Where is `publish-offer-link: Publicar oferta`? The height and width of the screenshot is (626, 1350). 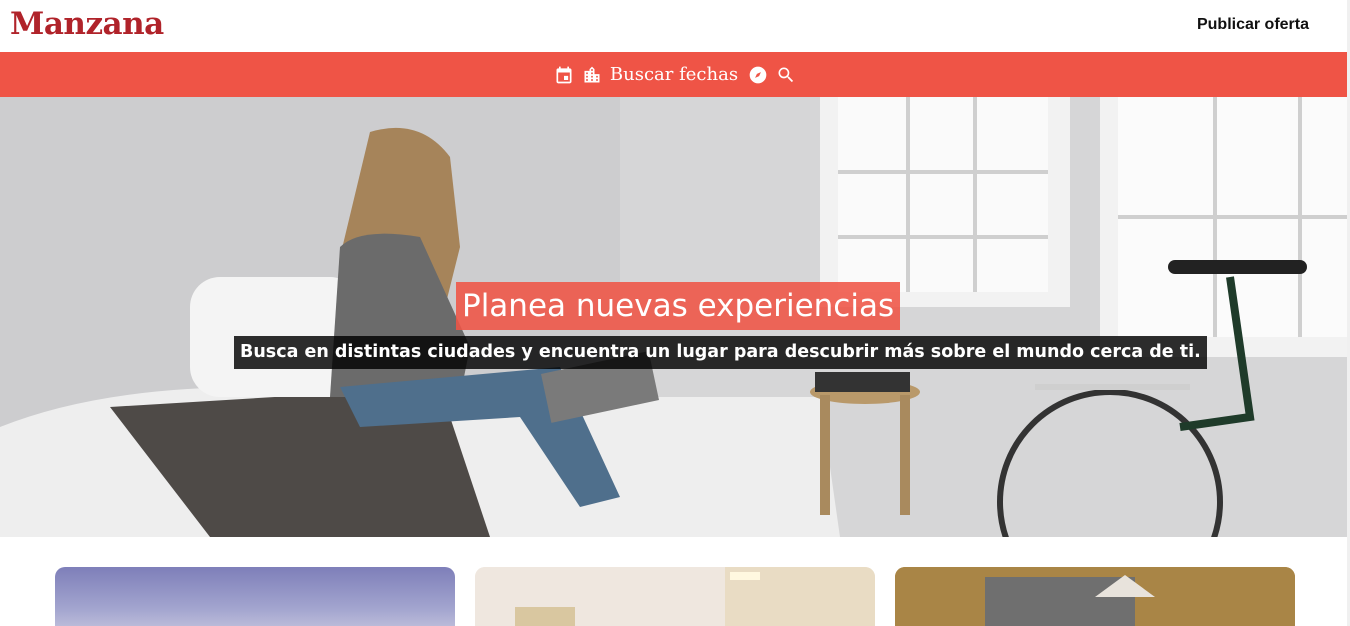
publish-offer-link: Publicar oferta is located at coordinates (1253, 25).